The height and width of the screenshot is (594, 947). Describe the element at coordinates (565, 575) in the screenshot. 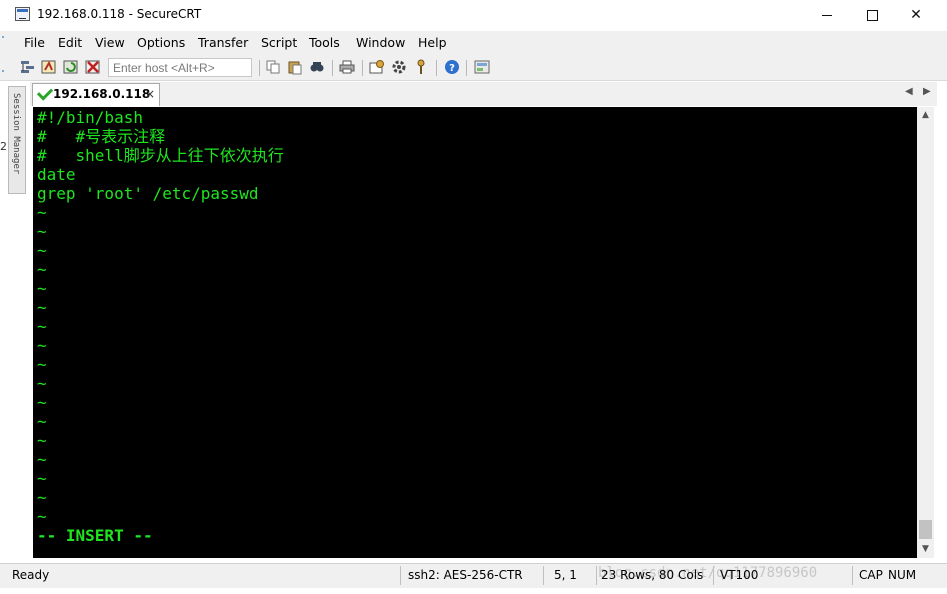

I see `status-cursor-position: 5, 1` at that location.